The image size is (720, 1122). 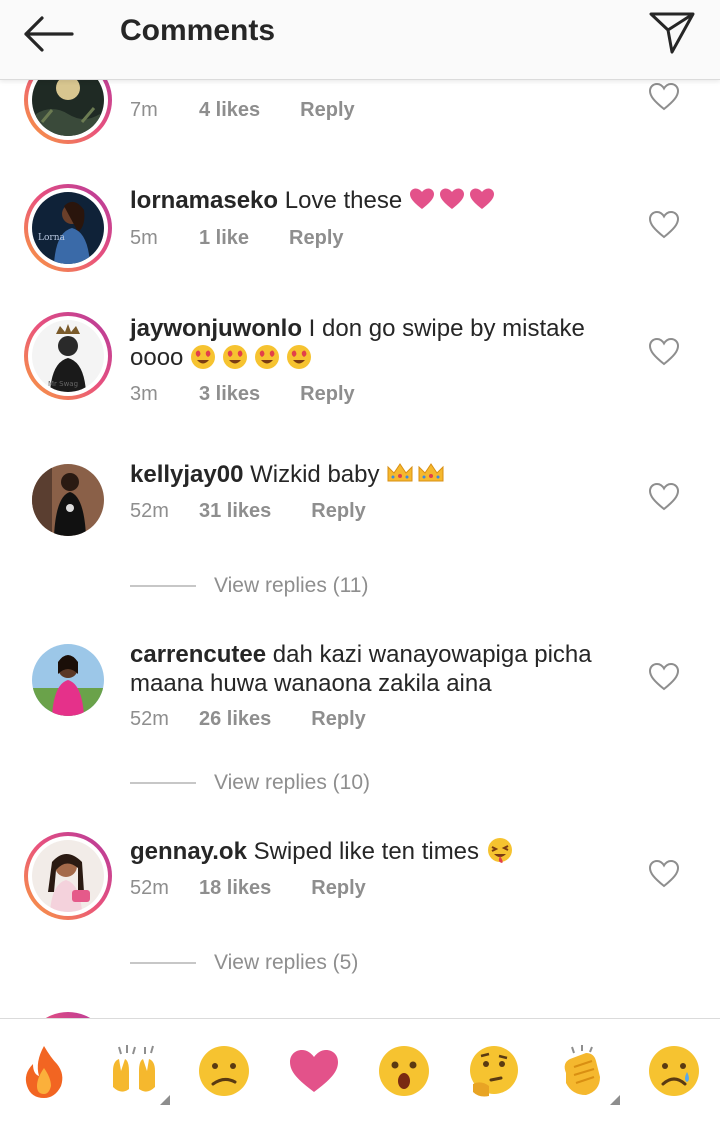 I want to click on clapping-hands-icon, so click(x=582, y=1070).